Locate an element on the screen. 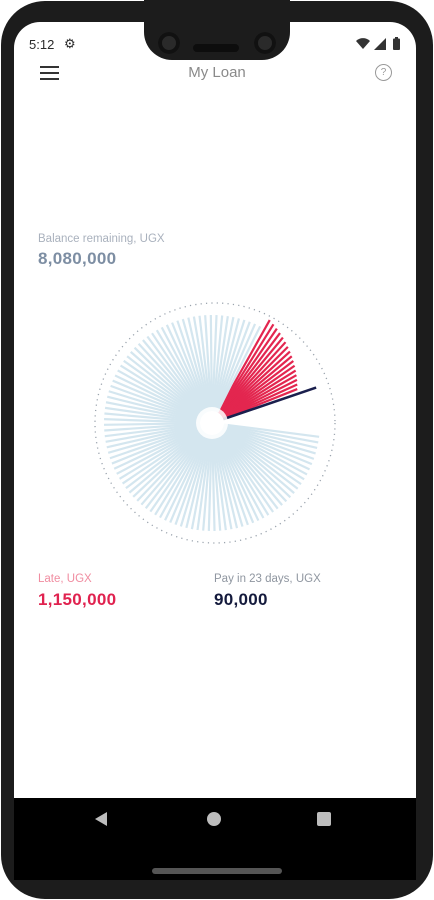 This screenshot has height=900, width=434. home-icon is located at coordinates (214, 819).